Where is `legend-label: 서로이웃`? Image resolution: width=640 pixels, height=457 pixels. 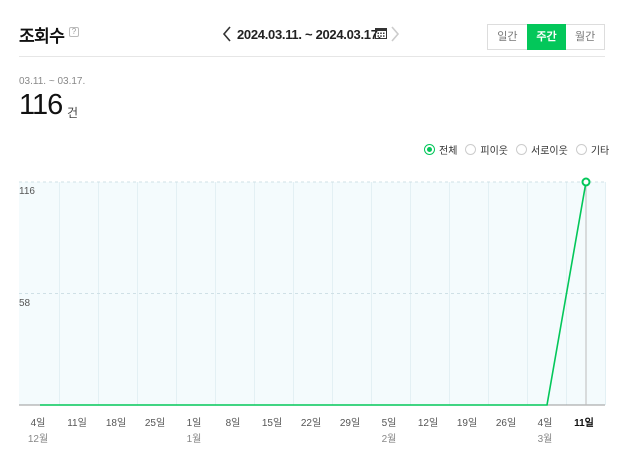
legend-label: 서로이웃 is located at coordinates (549, 151).